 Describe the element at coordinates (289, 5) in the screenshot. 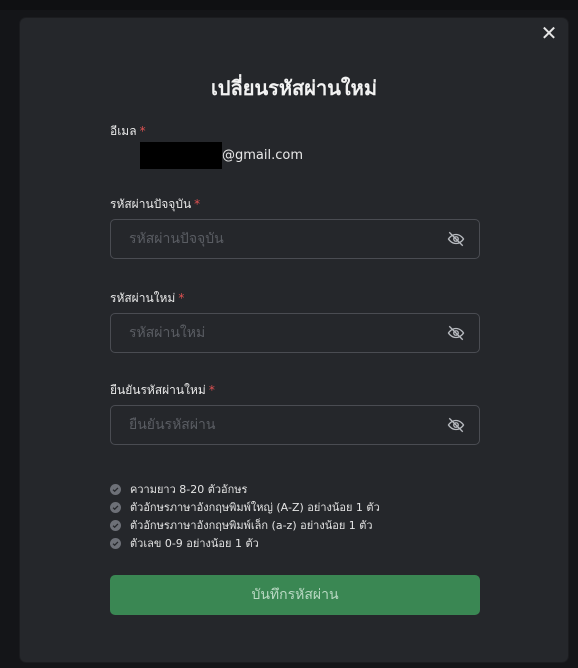

I see `backdrop` at that location.